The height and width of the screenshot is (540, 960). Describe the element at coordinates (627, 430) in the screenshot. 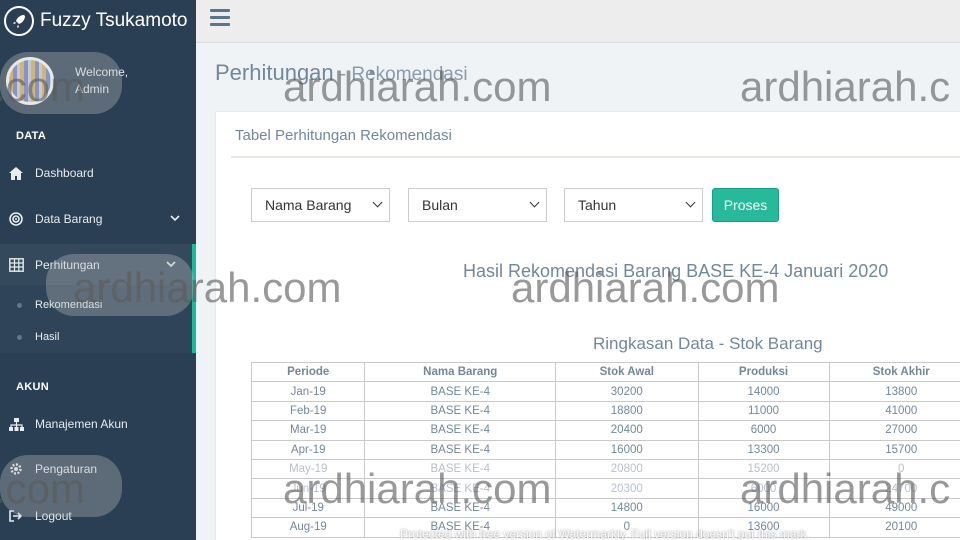

I see `cell-stok-awal: 20400` at that location.